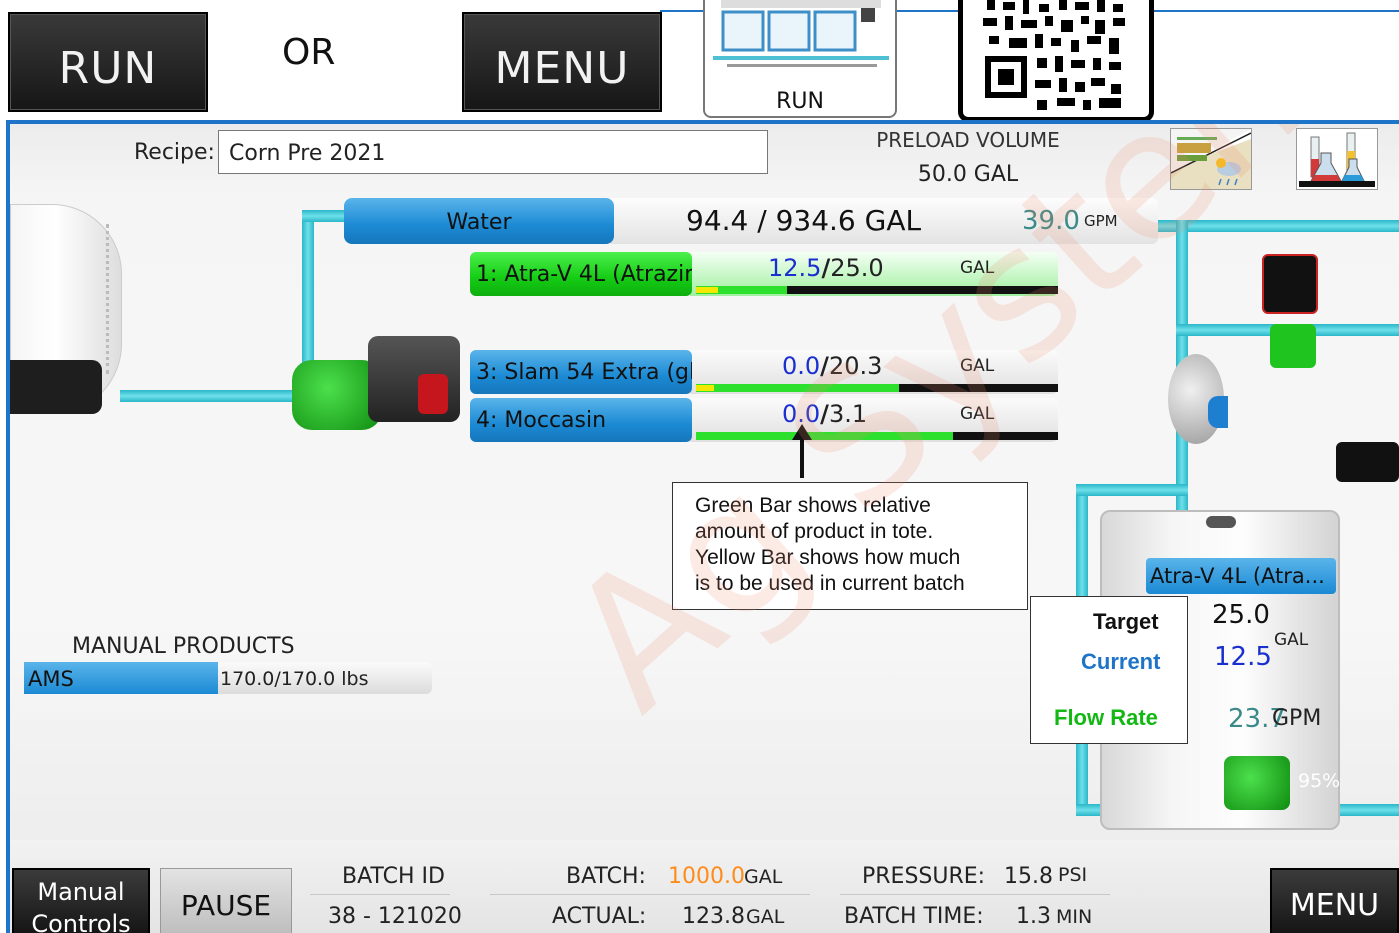 This screenshot has width=1399, height=933. What do you see at coordinates (1291, 640) in the screenshot?
I see `tote-gal-unit: GAL` at bounding box center [1291, 640].